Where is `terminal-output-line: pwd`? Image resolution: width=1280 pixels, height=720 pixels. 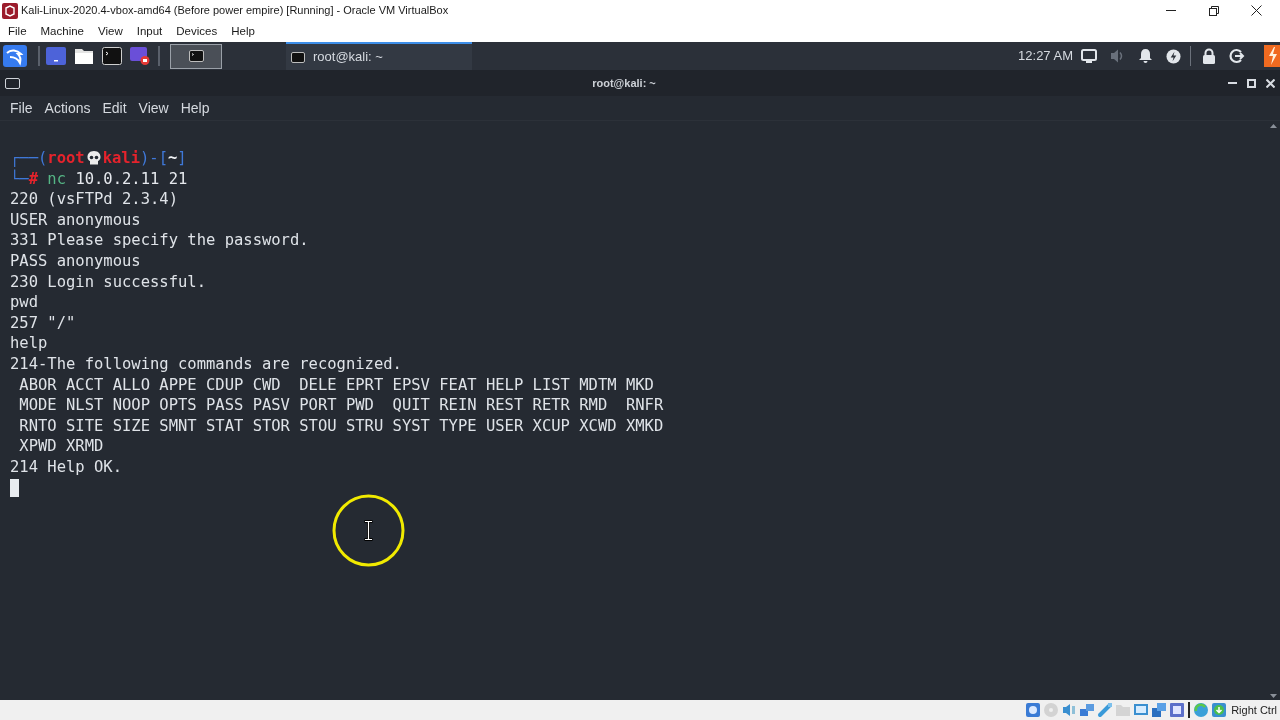
terminal-output-line: pwd is located at coordinates (24, 302).